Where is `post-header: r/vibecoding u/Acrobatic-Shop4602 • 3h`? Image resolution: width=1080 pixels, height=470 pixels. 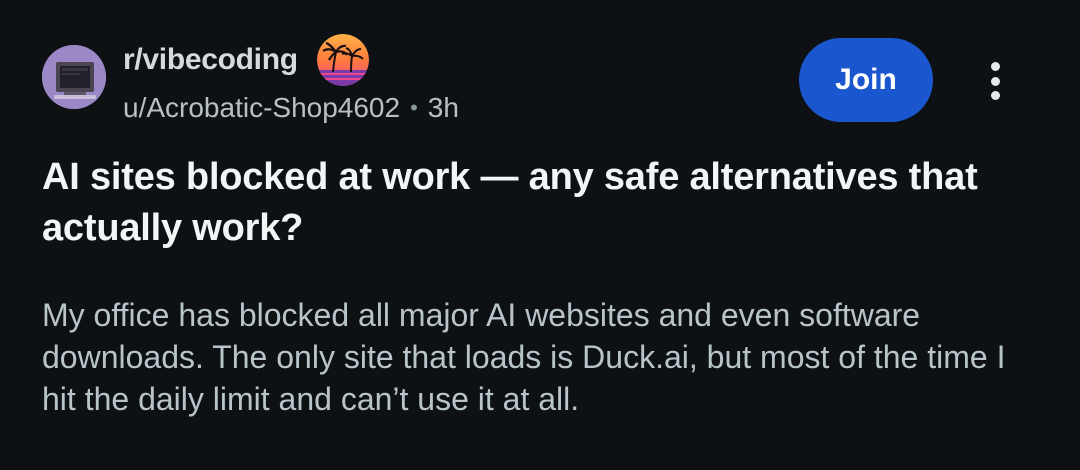 post-header: r/vibecoding u/Acrobatic-Shop4602 • 3h is located at coordinates (291, 79).